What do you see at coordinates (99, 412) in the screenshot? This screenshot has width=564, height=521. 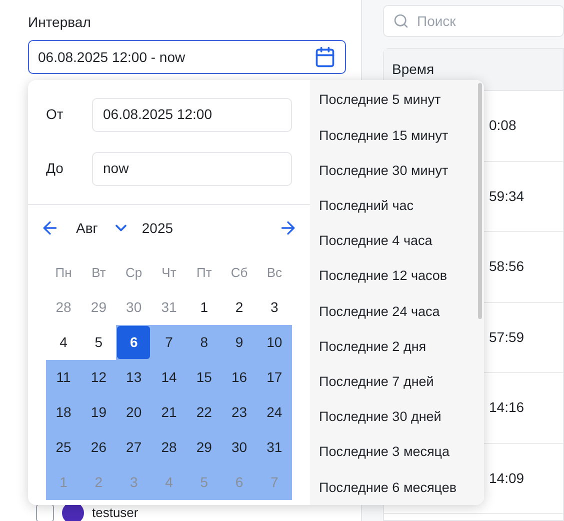 I see `calendar-day: 19` at bounding box center [99, 412].